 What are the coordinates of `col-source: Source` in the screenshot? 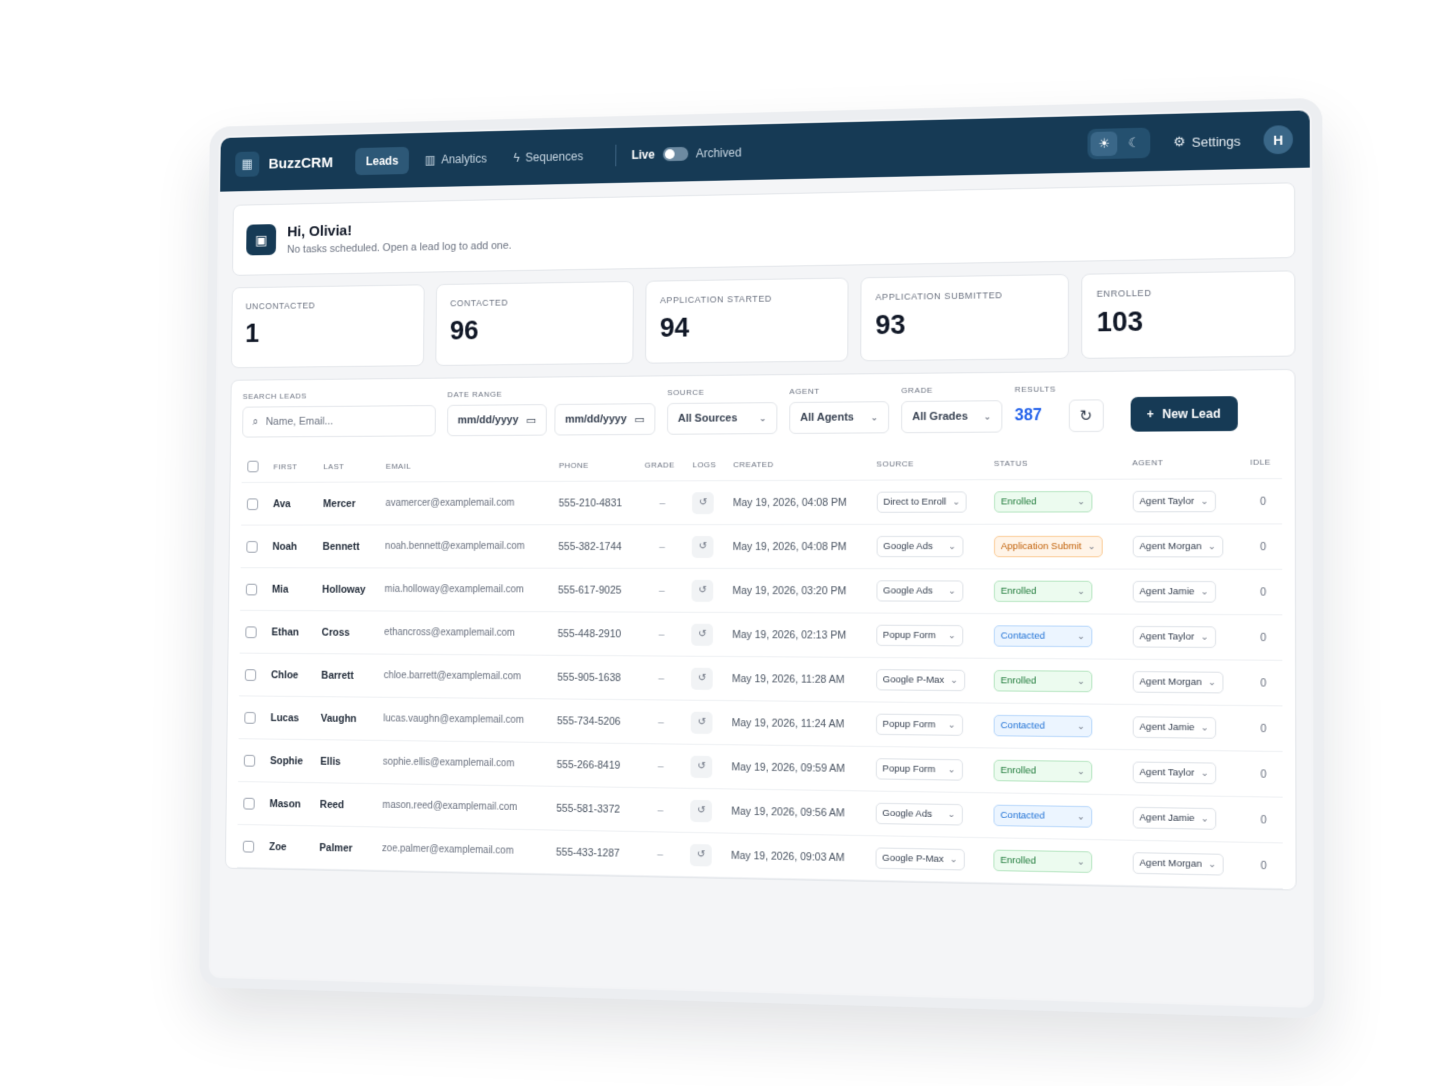 It's located at (929, 463).